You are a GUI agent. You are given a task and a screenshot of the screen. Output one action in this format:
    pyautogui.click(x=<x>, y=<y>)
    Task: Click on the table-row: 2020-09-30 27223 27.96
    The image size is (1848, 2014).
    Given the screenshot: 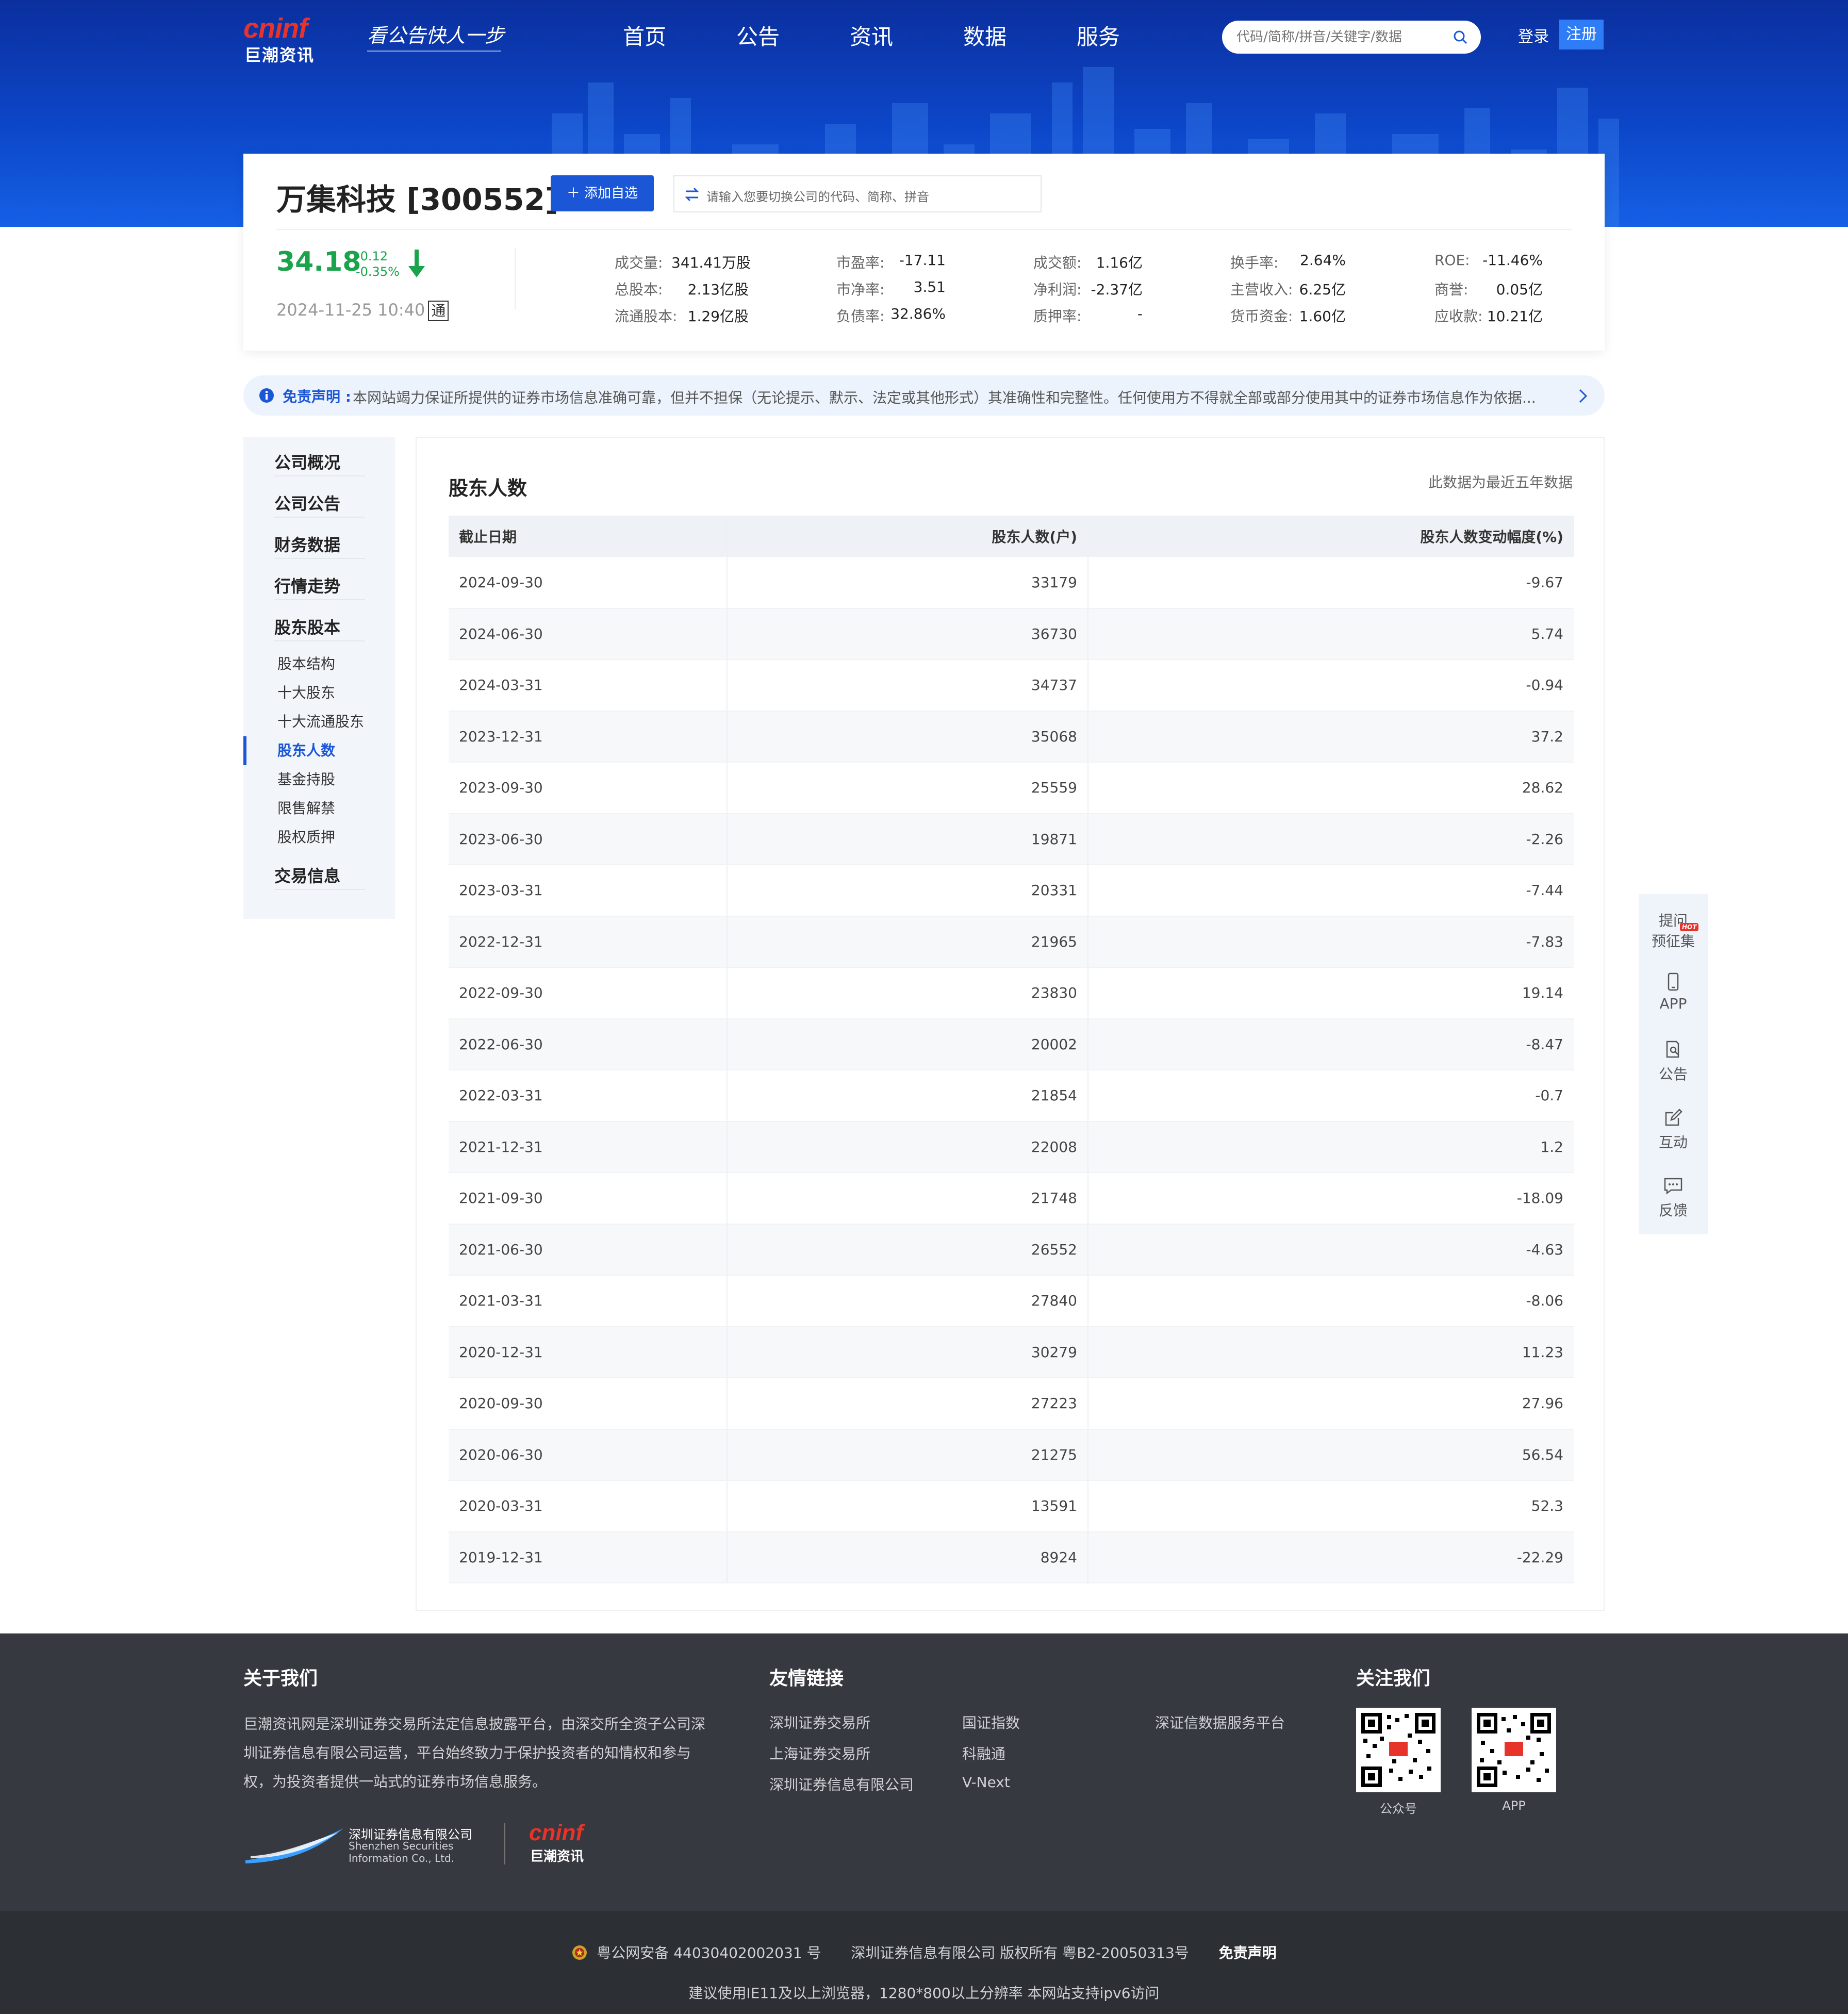 What is the action you would take?
    pyautogui.click(x=1011, y=1404)
    